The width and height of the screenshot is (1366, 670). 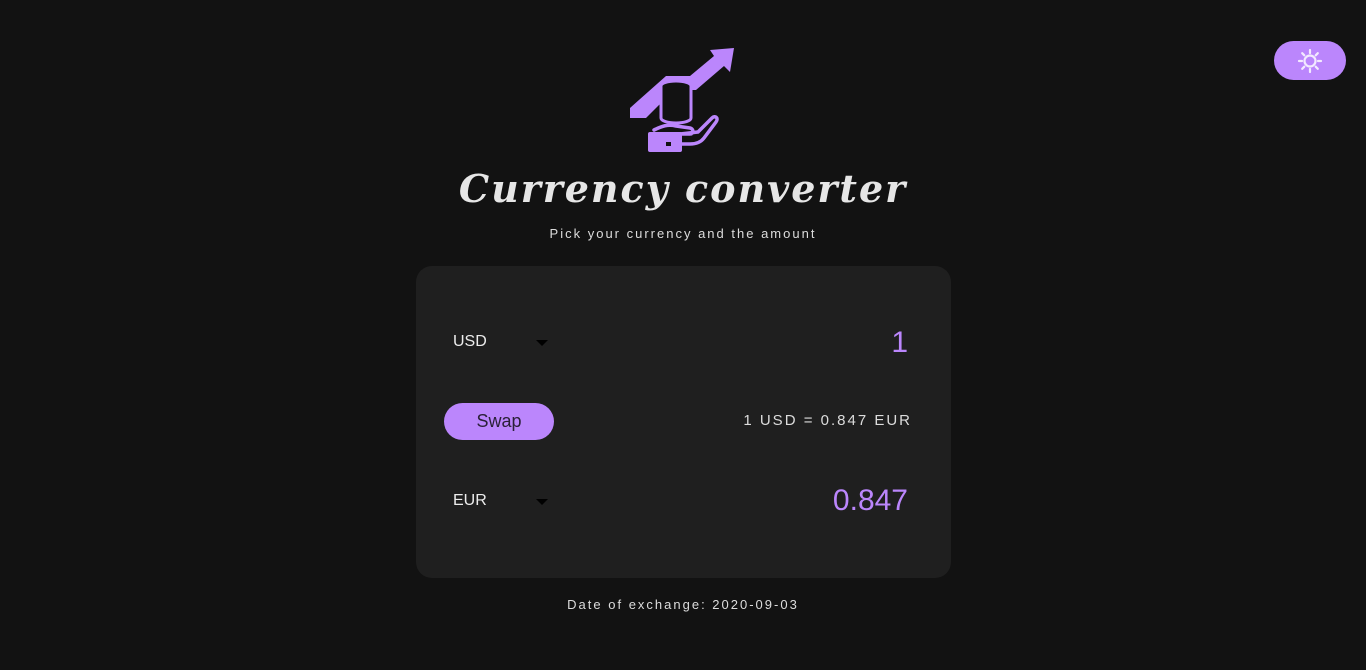 I want to click on swap-button-label: Swap, so click(x=499, y=421).